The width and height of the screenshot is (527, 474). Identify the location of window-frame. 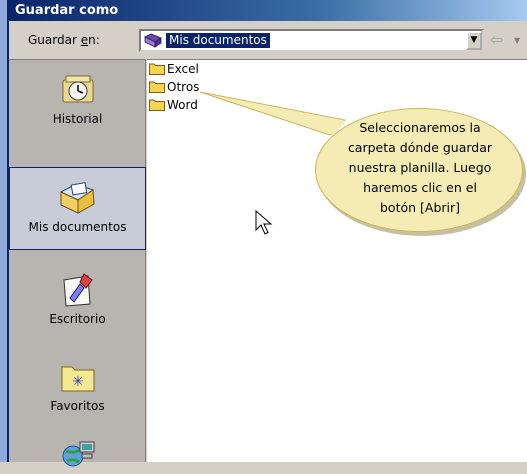
(4, 231).